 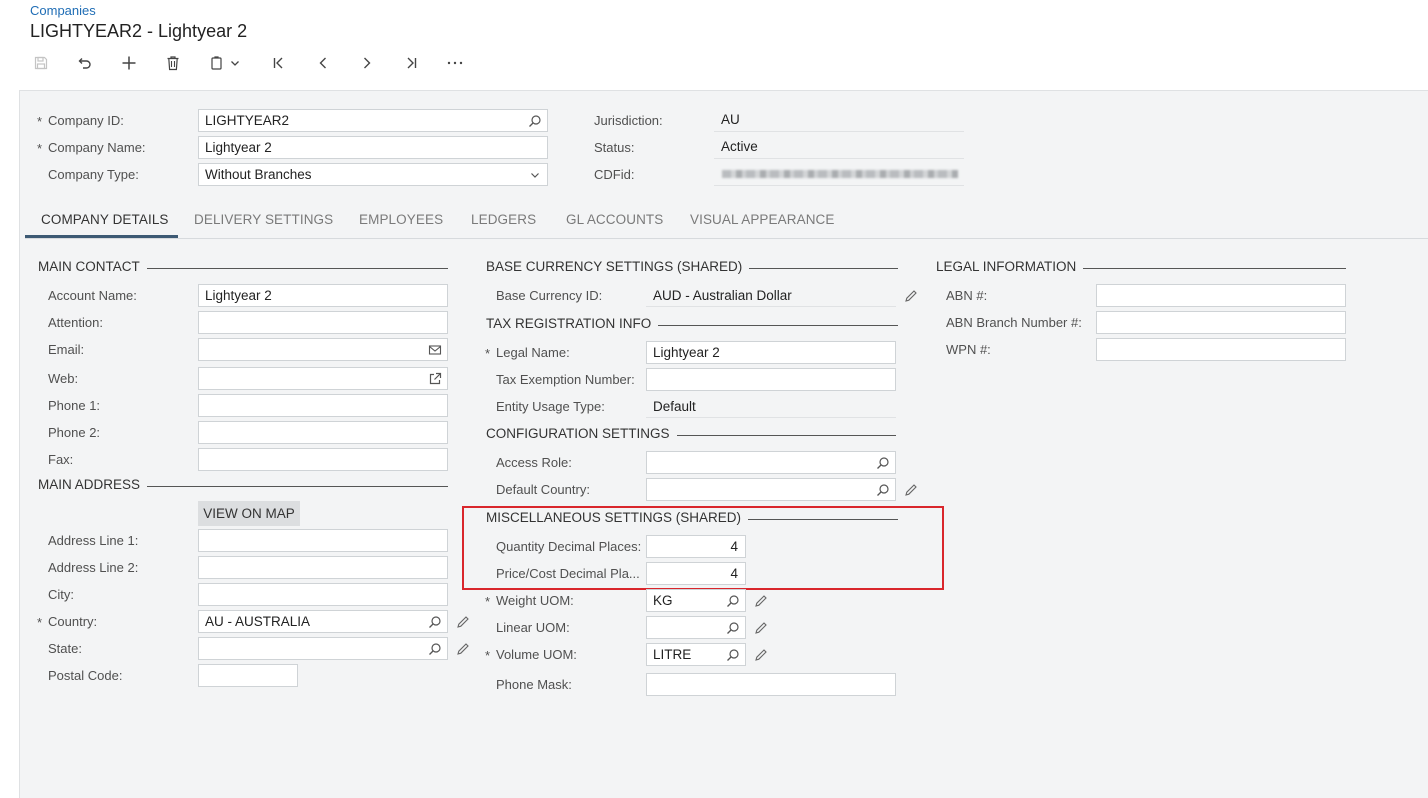 What do you see at coordinates (1221, 349) in the screenshot?
I see `wpn-input` at bounding box center [1221, 349].